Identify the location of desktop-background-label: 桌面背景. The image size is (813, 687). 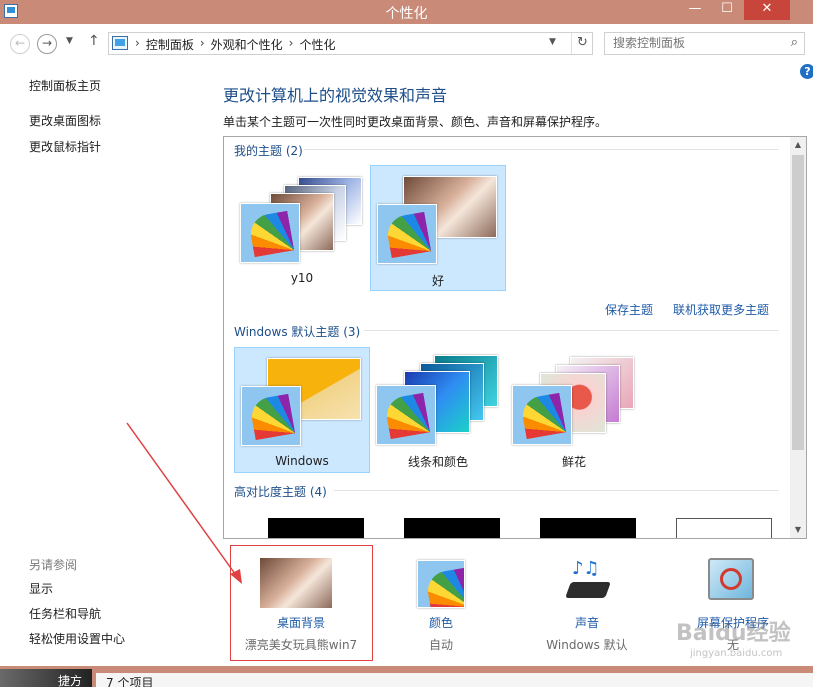
(301, 622).